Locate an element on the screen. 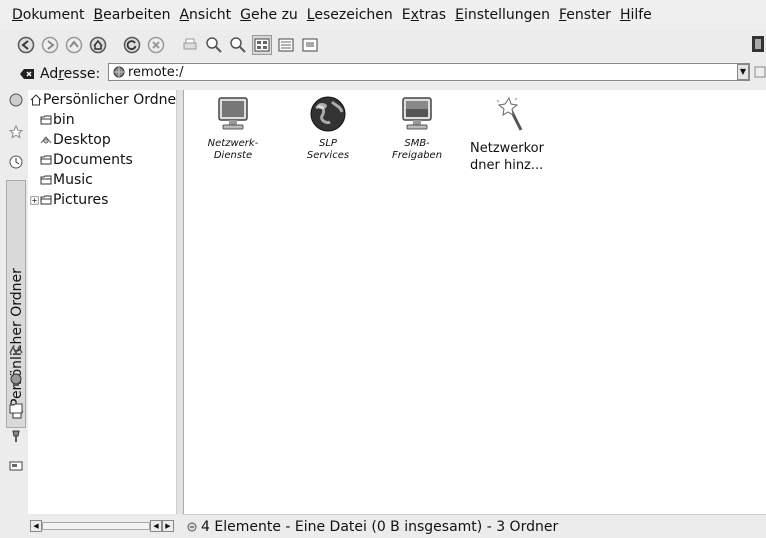 This screenshot has width=766, height=538. sidebar-tab-history is located at coordinates (16, 162).